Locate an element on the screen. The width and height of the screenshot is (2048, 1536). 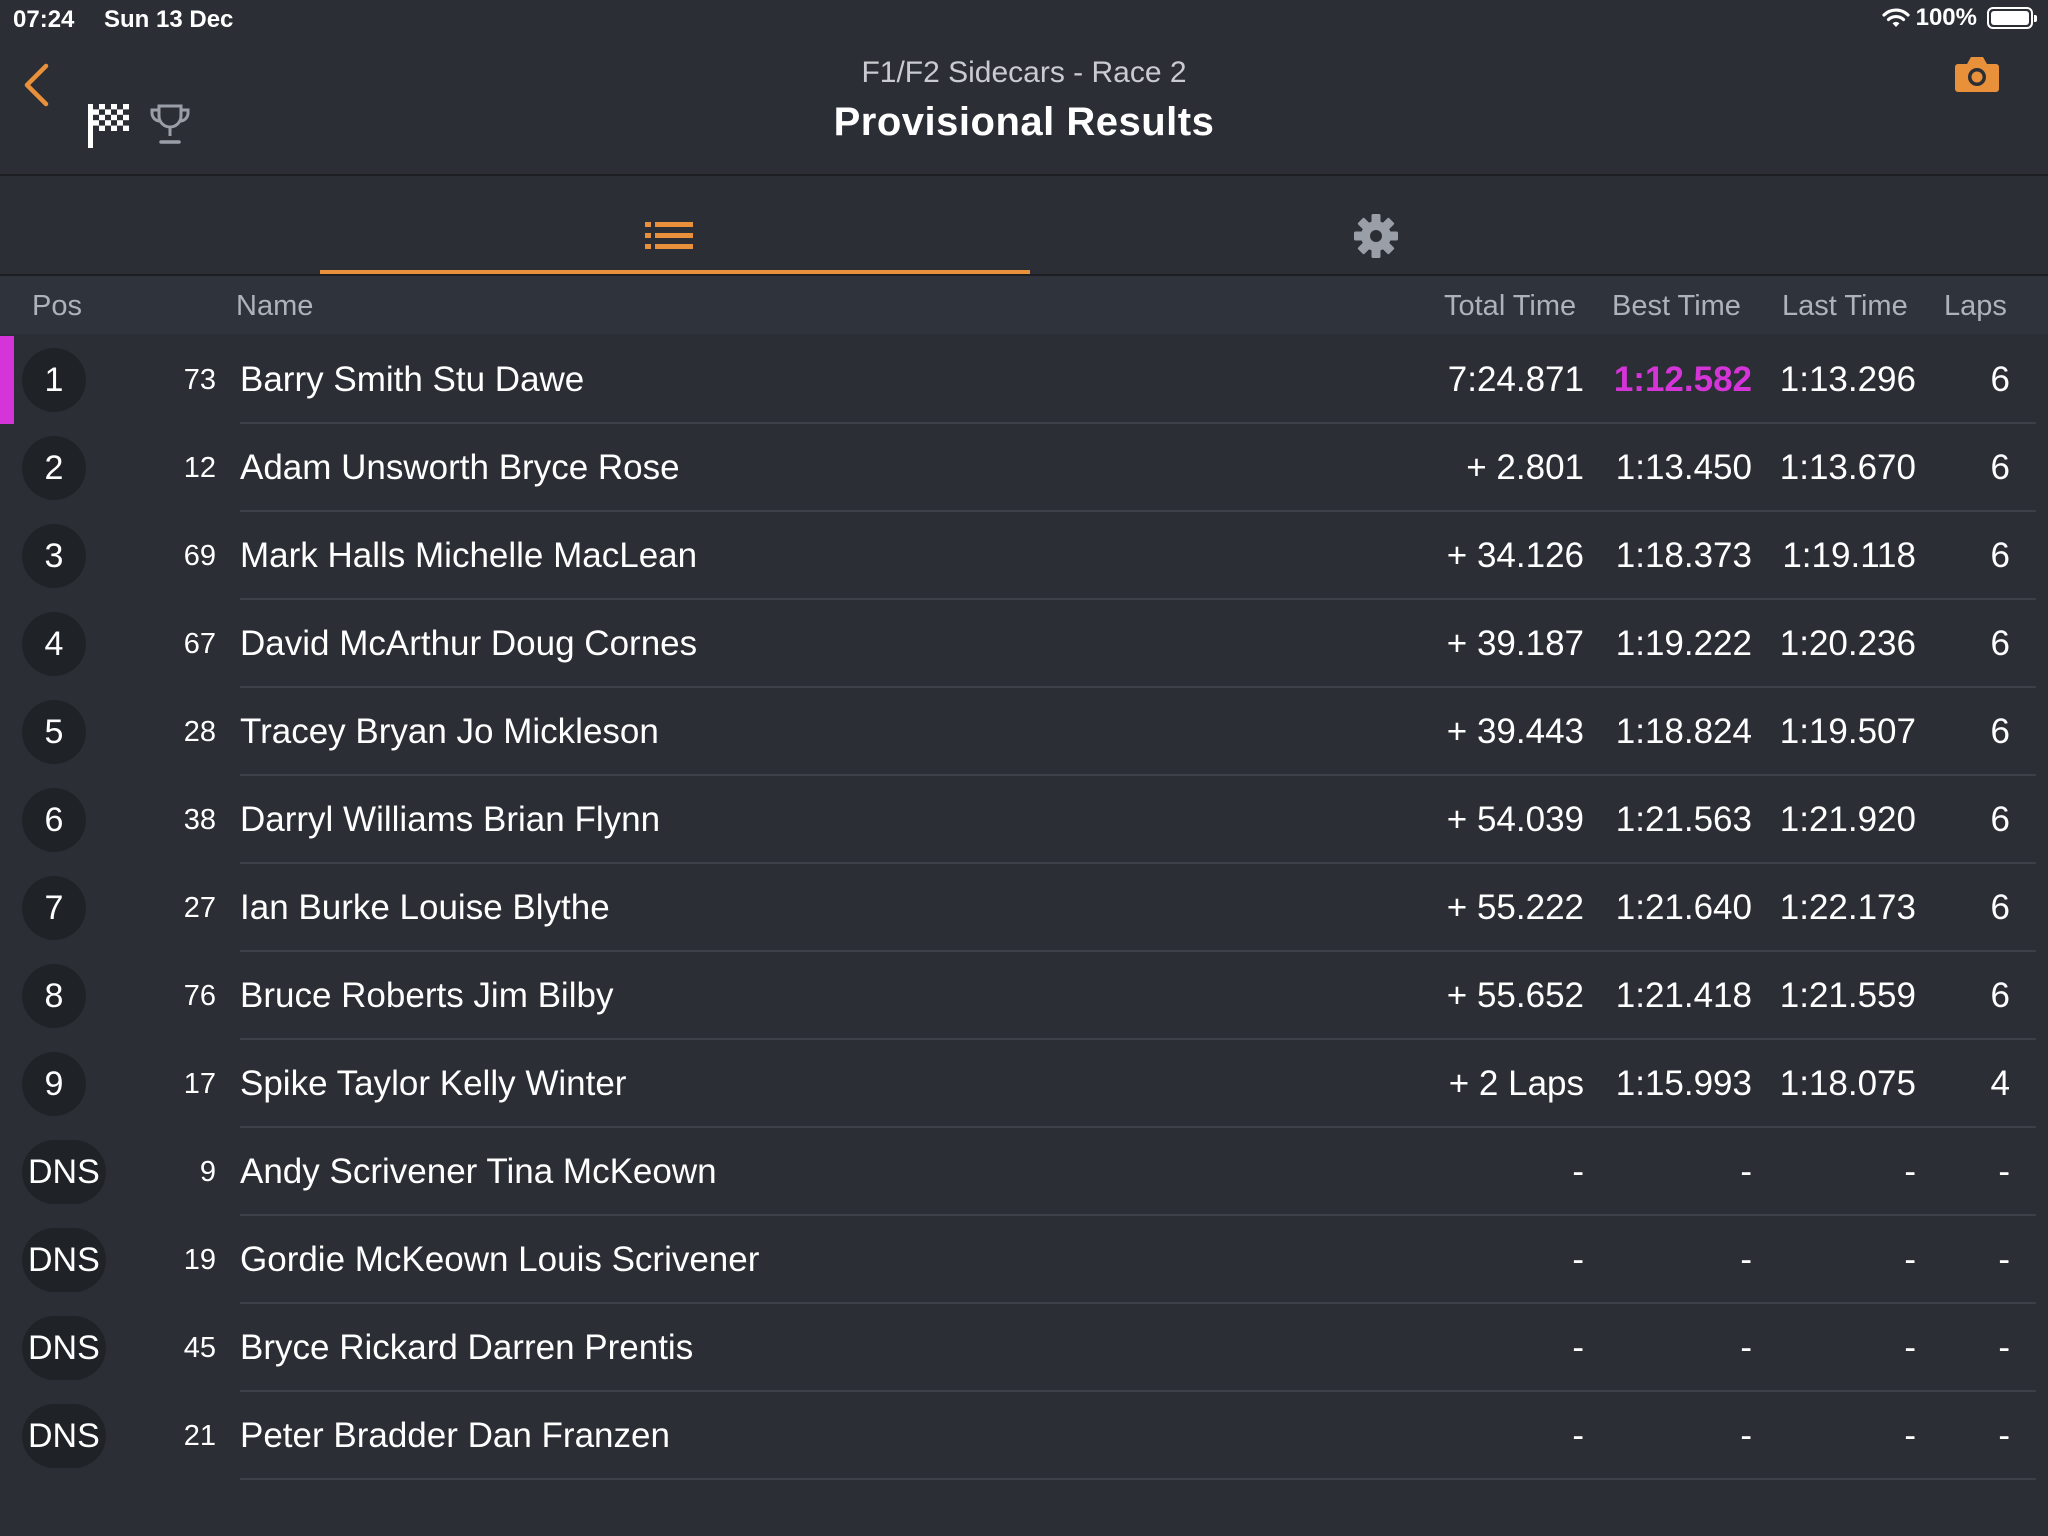
status-time: 07:24 is located at coordinates (44, 19).